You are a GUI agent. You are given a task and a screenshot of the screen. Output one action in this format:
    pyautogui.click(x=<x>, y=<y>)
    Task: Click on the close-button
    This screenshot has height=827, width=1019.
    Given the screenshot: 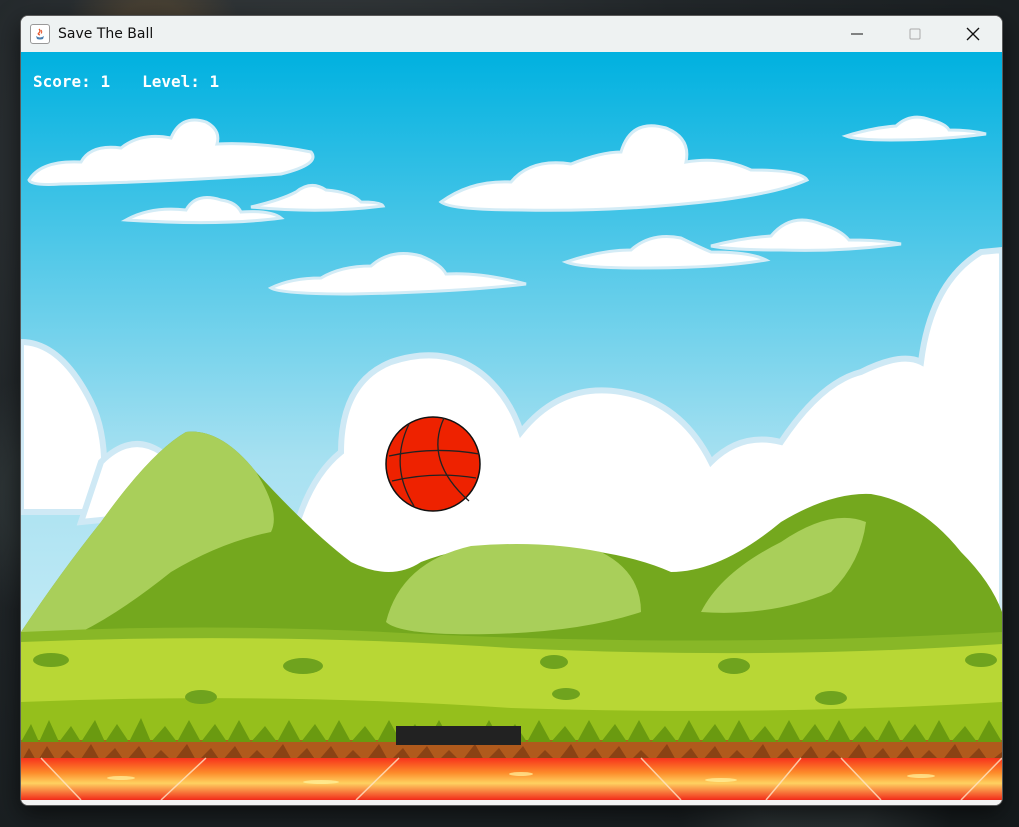 What is the action you would take?
    pyautogui.click(x=973, y=34)
    